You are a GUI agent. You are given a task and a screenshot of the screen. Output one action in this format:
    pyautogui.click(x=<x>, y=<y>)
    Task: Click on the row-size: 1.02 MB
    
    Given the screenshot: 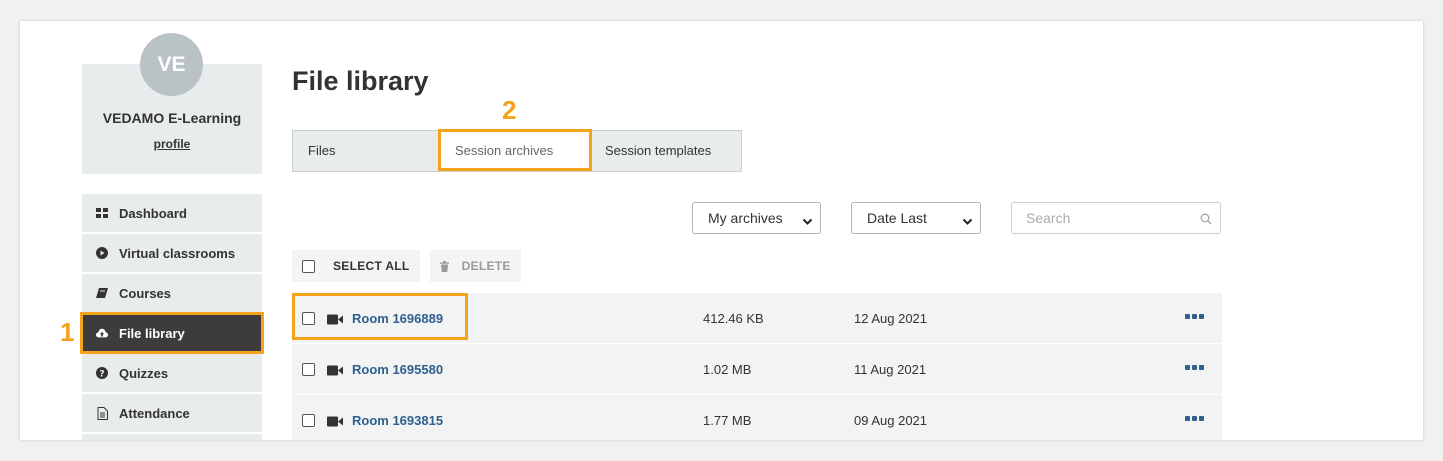 What is the action you would take?
    pyautogui.click(x=727, y=369)
    